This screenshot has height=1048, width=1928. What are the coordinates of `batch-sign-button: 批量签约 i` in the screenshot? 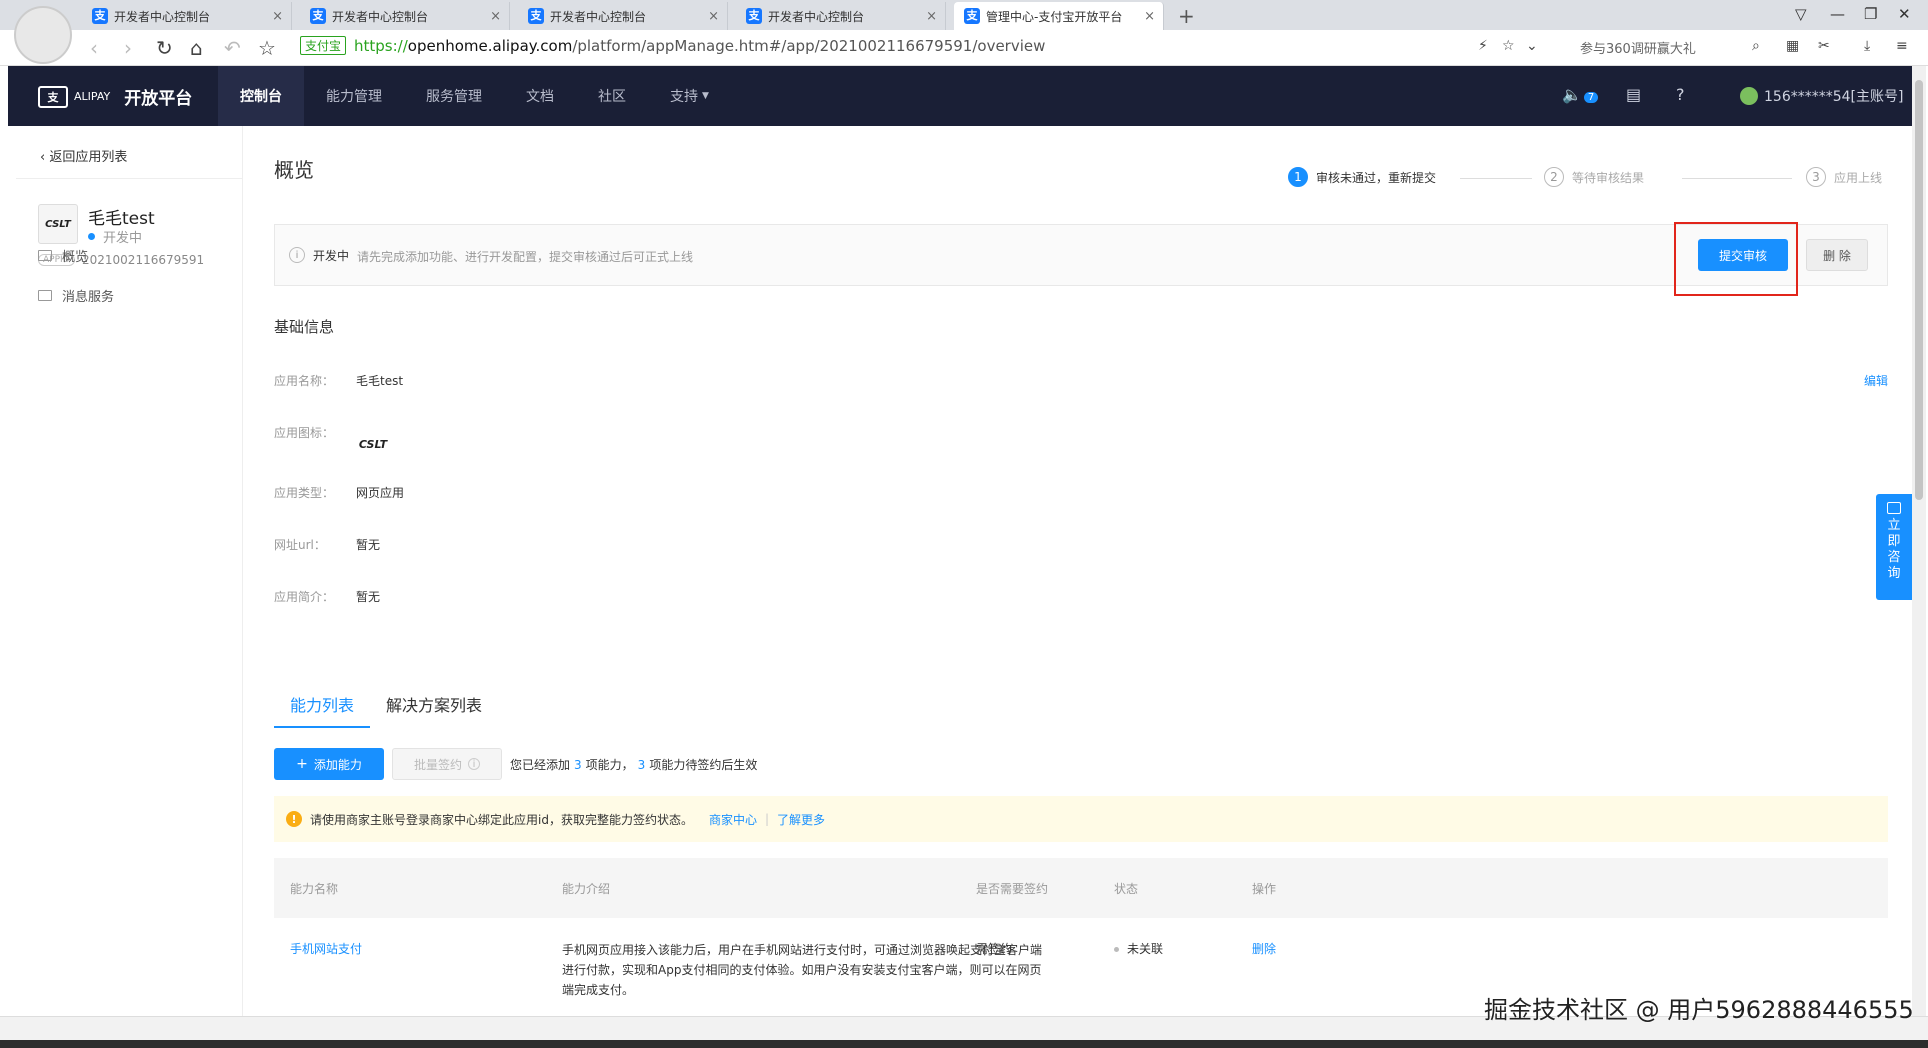 It's located at (447, 764).